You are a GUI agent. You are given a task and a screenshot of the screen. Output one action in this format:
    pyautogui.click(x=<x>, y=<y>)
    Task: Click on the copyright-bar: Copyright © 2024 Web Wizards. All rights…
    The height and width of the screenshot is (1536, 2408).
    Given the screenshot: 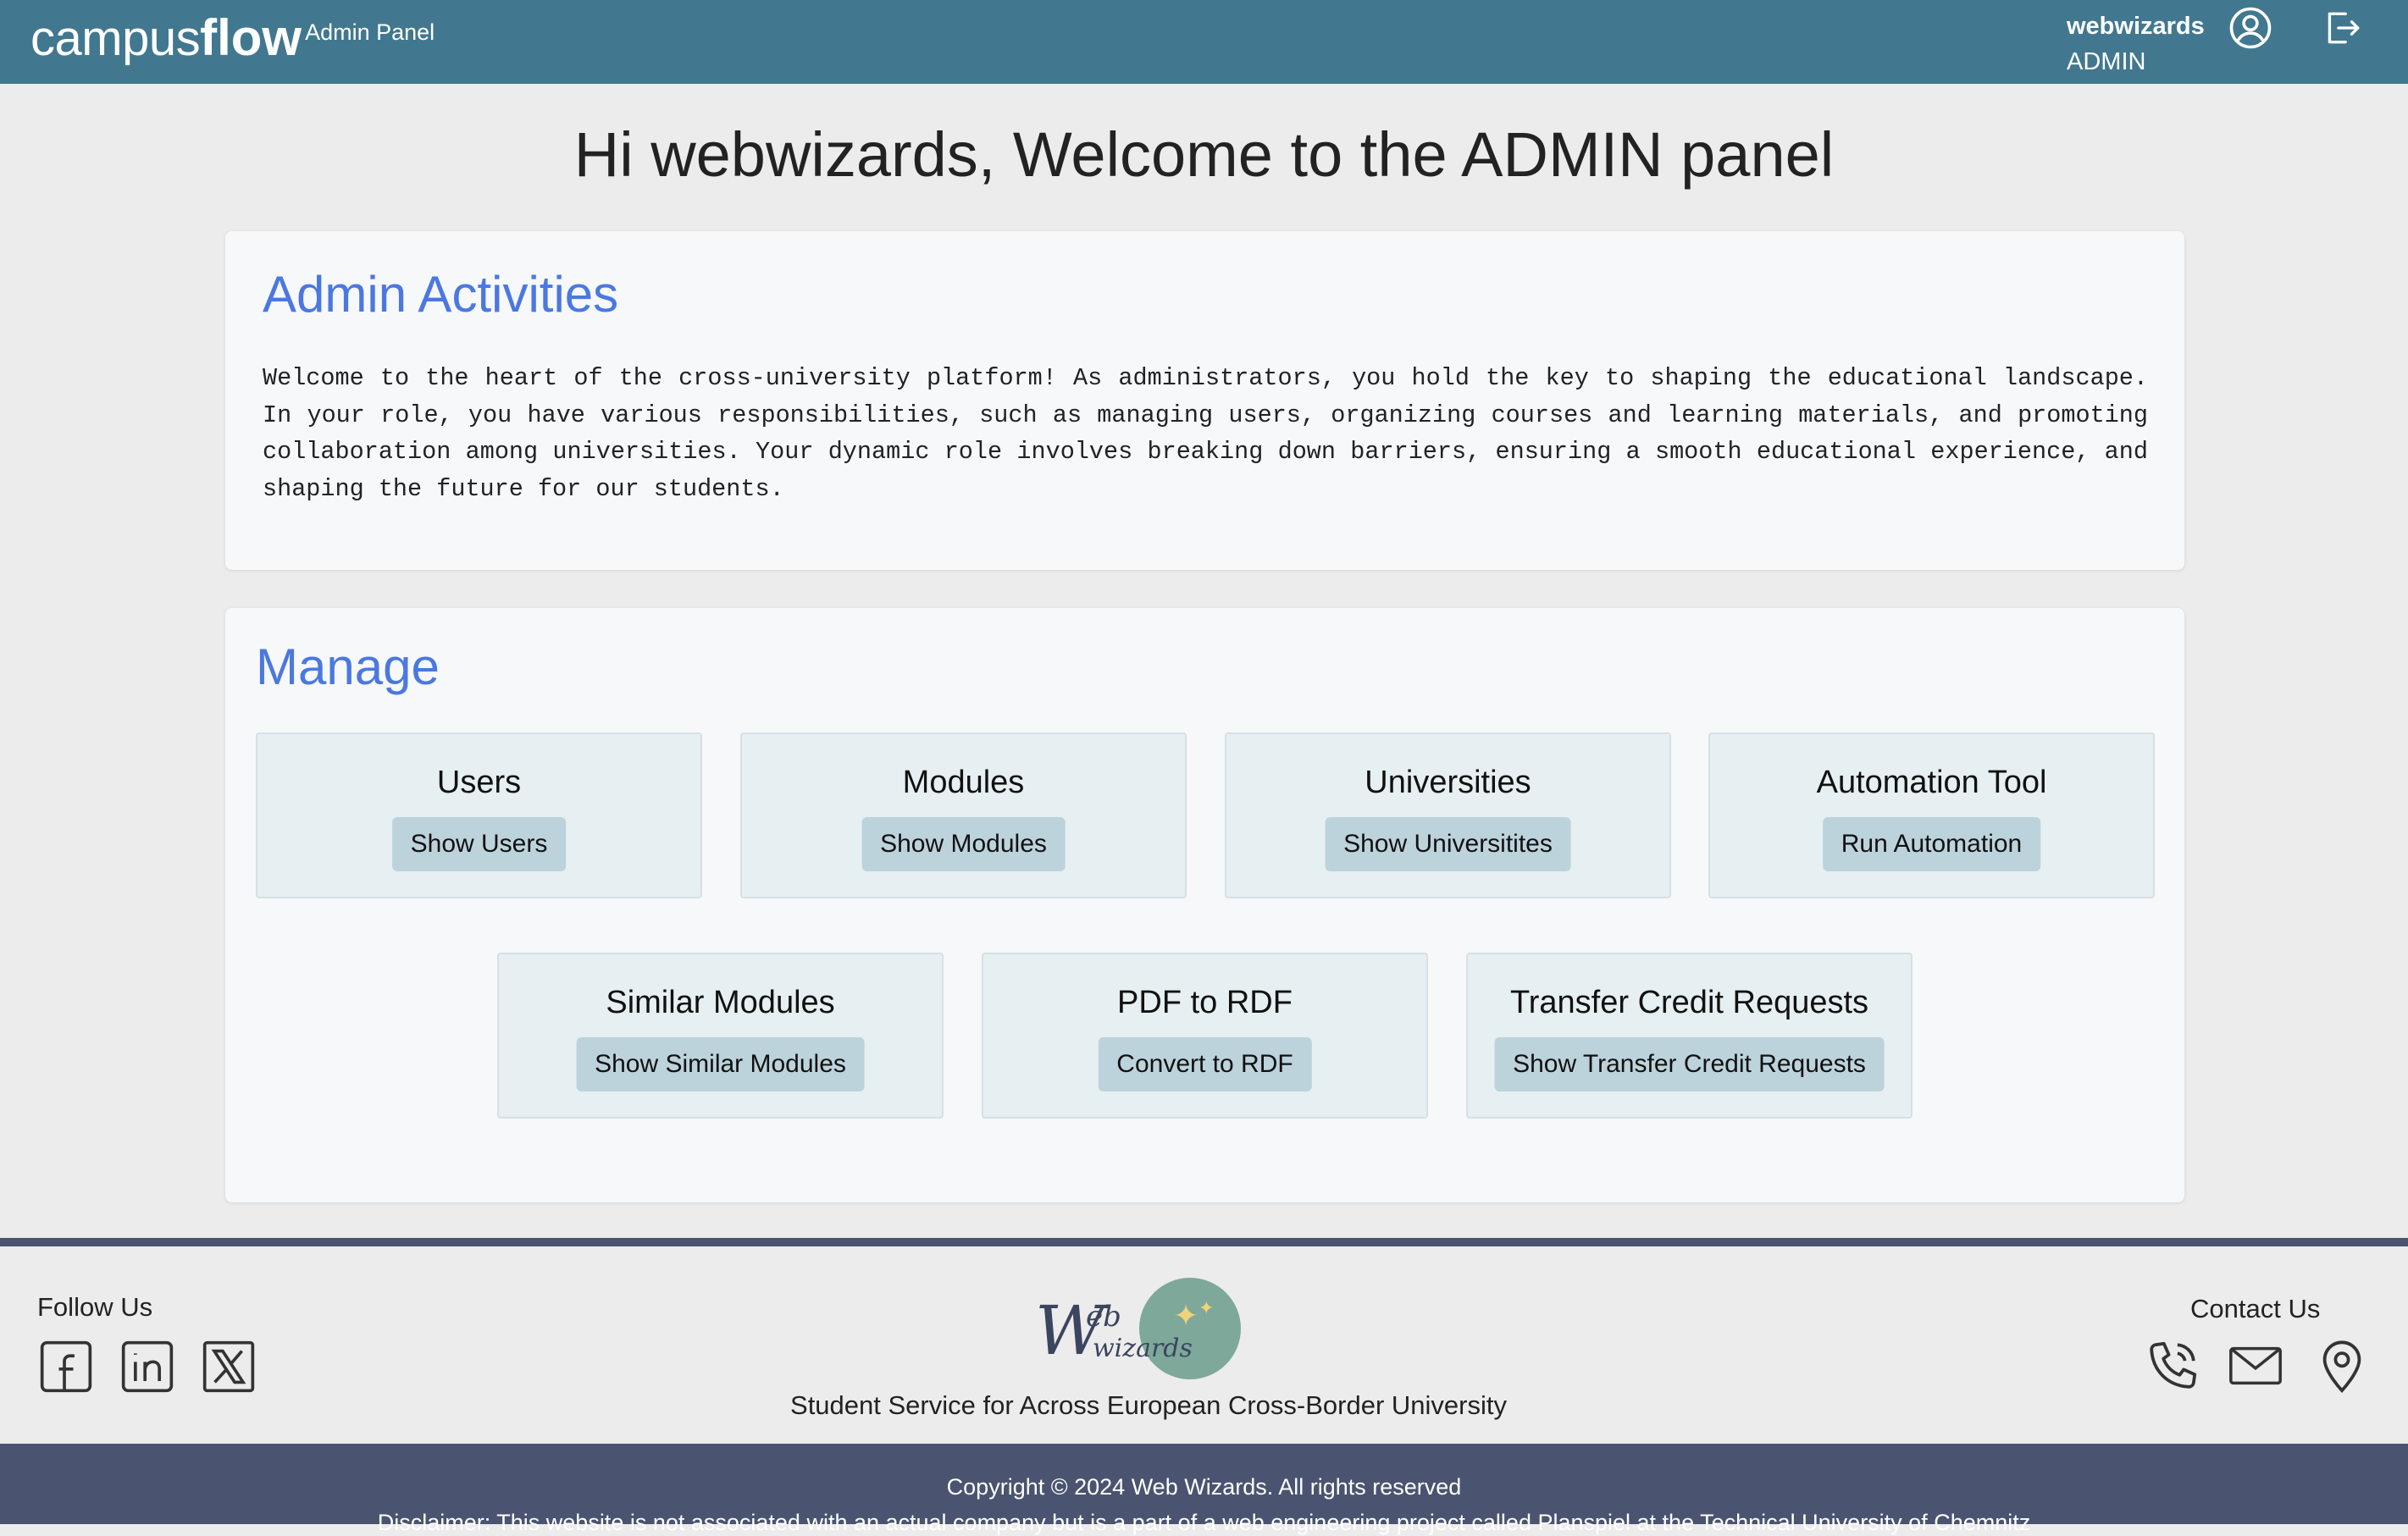 What is the action you would take?
    pyautogui.click(x=1204, y=1489)
    